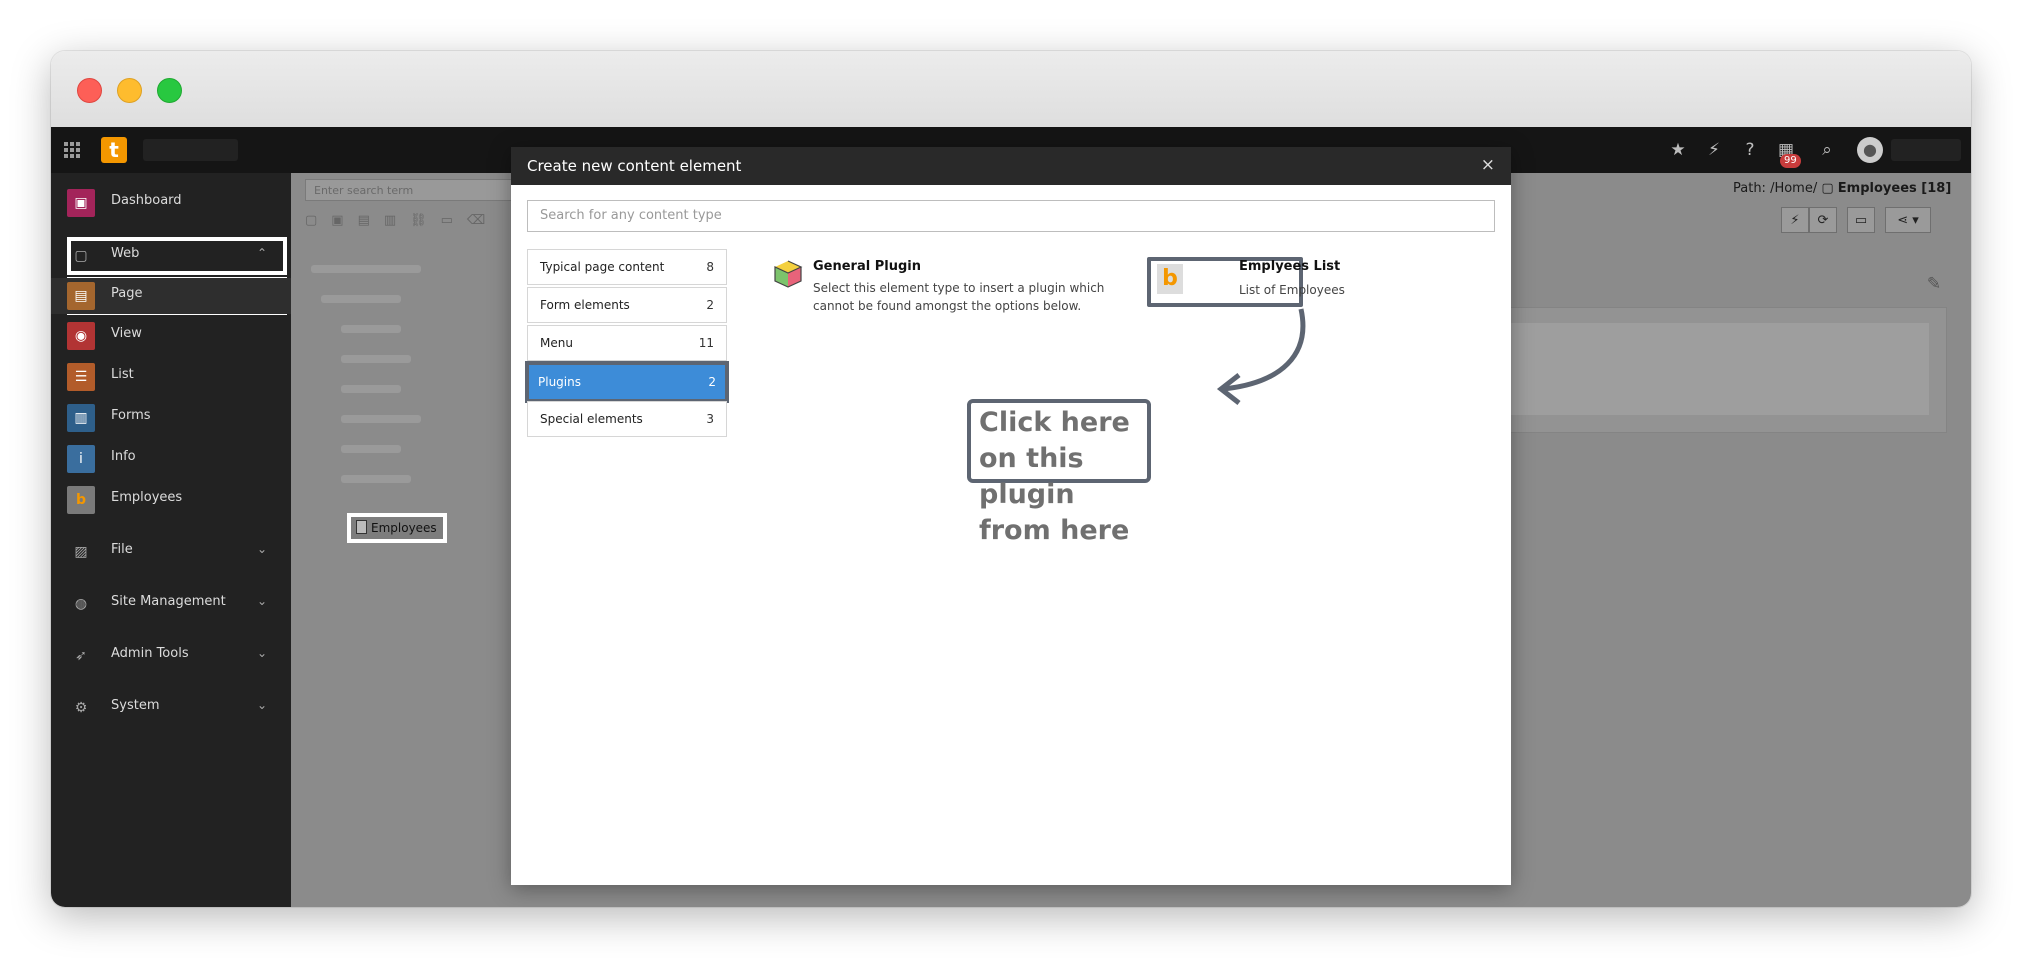 This screenshot has width=2022, height=958. I want to click on tab-special-elements: Special elements 3, so click(627, 419).